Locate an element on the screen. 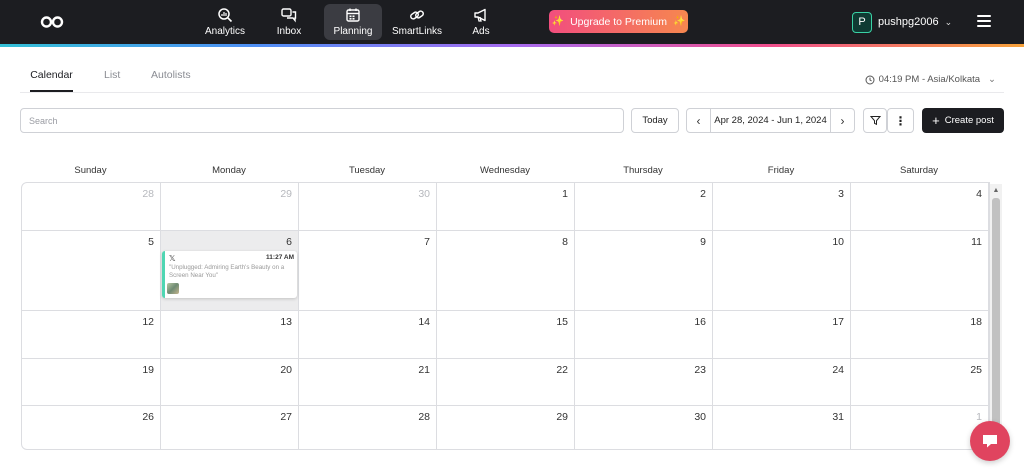  day-number: 5 is located at coordinates (151, 242).